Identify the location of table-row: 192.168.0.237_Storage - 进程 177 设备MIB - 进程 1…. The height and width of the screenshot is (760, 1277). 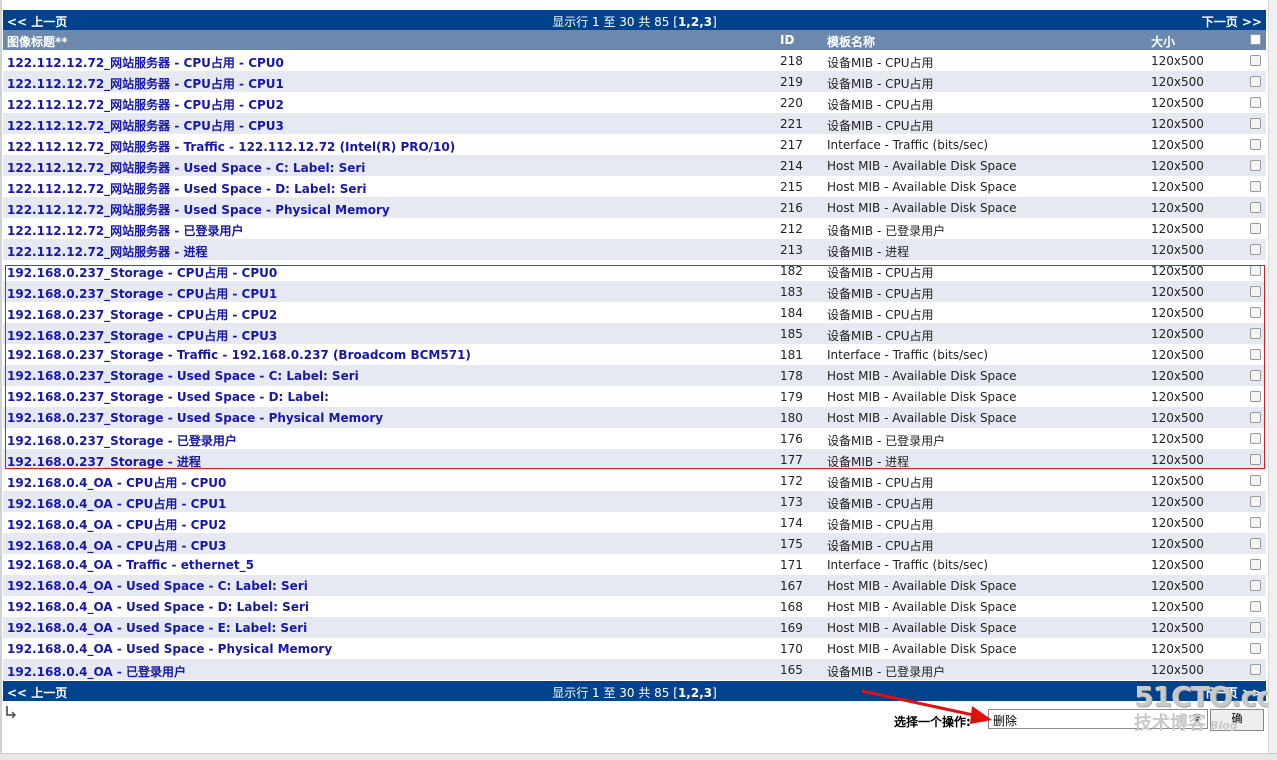
(634, 459).